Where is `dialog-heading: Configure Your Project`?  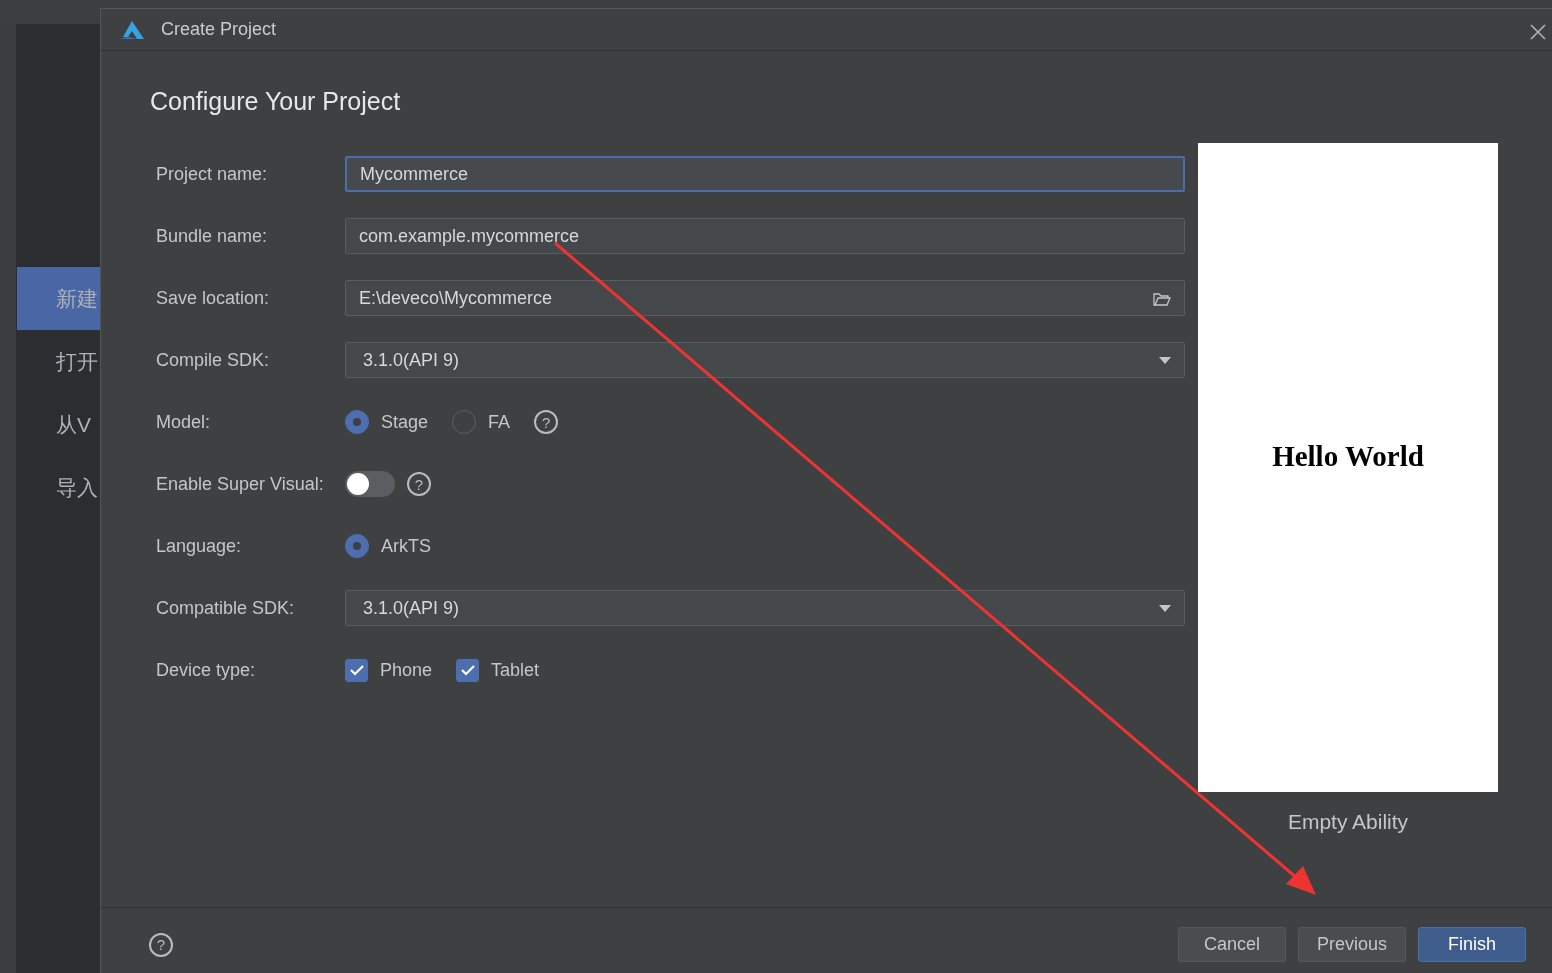 dialog-heading: Configure Your Project is located at coordinates (275, 101).